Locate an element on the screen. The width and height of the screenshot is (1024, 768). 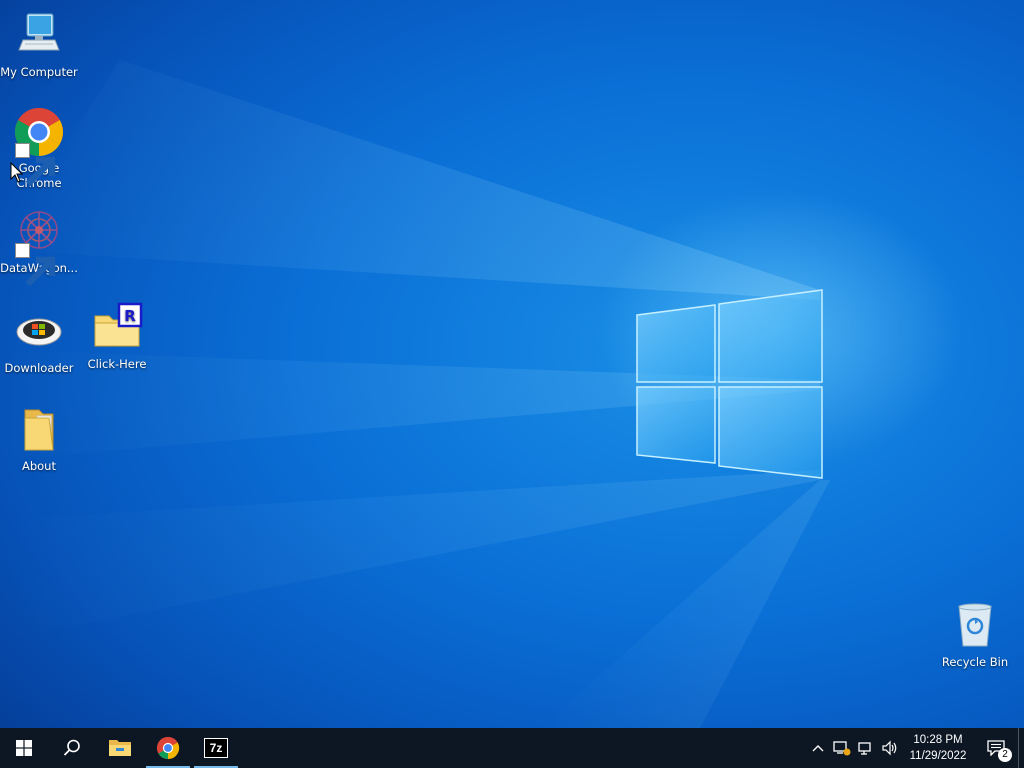
7zip-button: 7z is located at coordinates (216, 748).